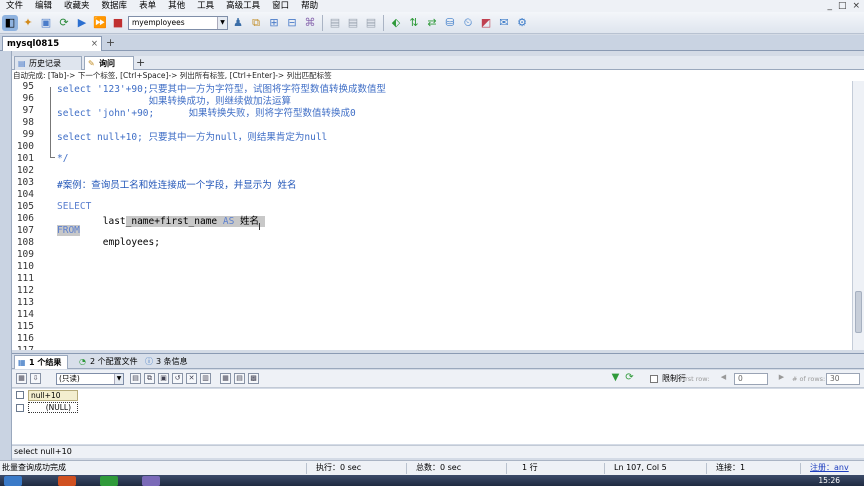 This screenshot has height=486, width=864. Describe the element at coordinates (118, 23) in the screenshot. I see `stop-icon: ■` at that location.